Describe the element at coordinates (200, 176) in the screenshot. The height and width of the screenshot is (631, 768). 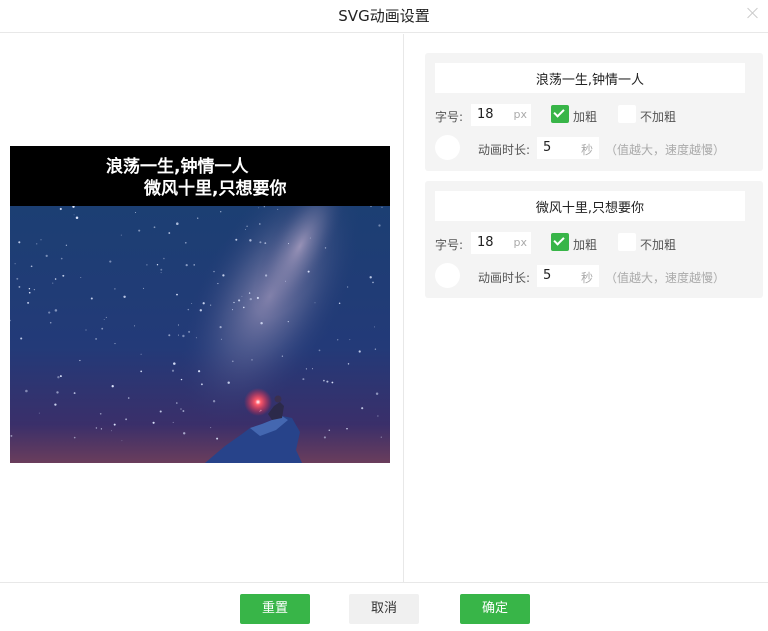
I see `preview-text-banner: 浪荡一生,钟情一人 微风十里,只想要你` at that location.